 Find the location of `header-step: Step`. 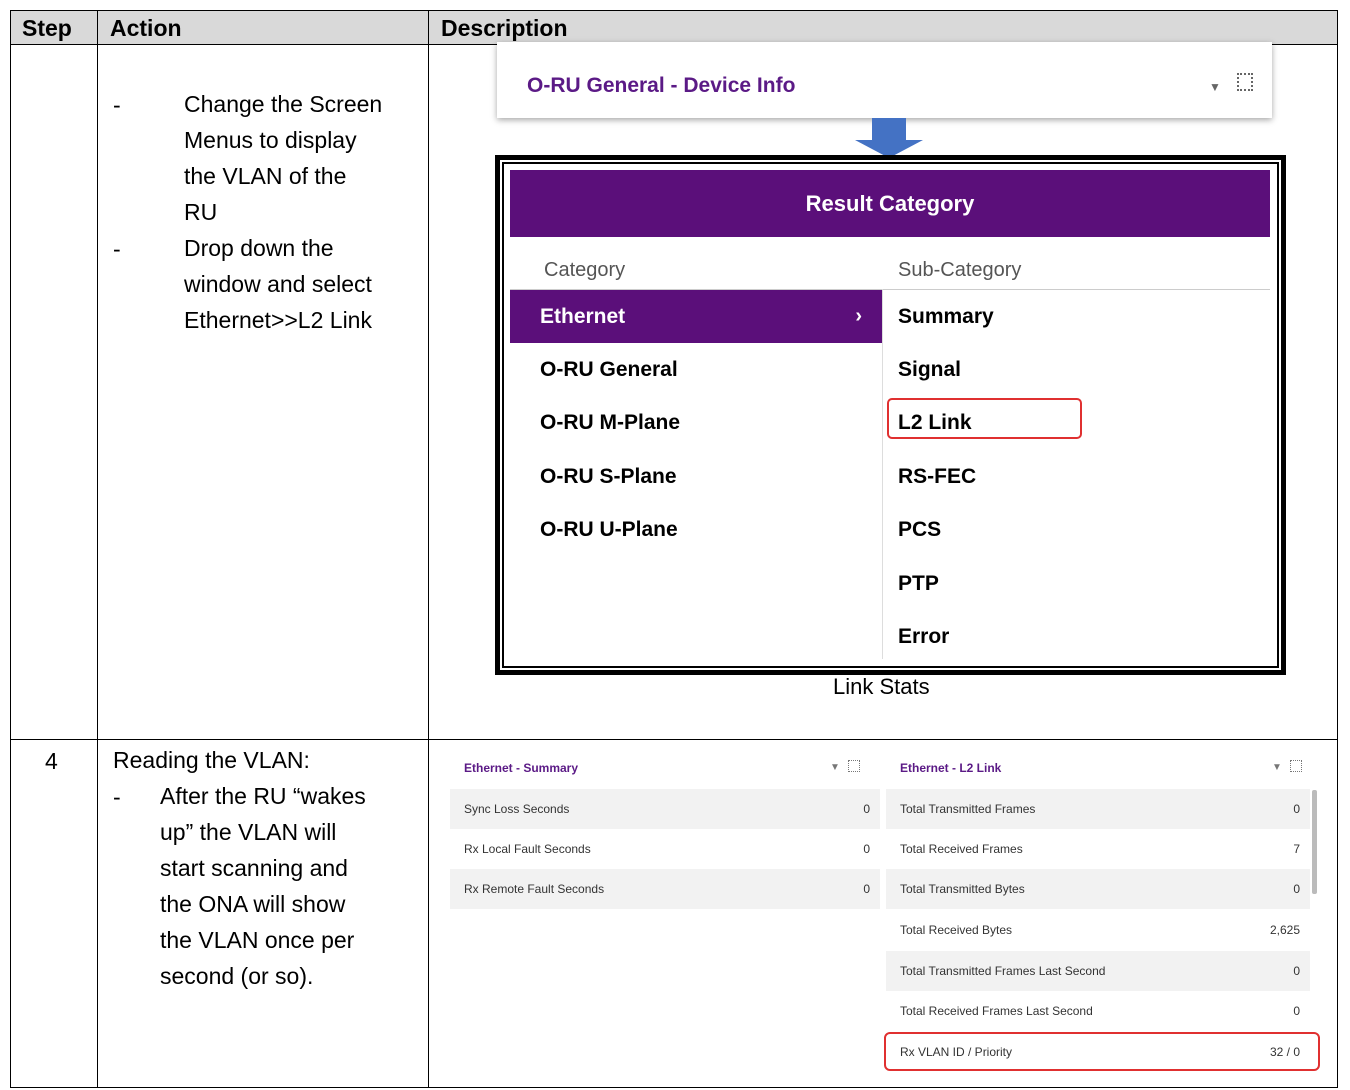

header-step: Step is located at coordinates (47, 28).